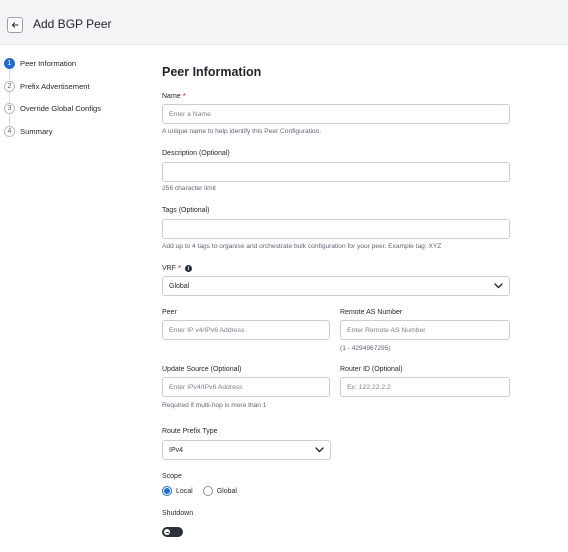 The image size is (568, 552). I want to click on shutdown-label: Shutdown, so click(178, 513).